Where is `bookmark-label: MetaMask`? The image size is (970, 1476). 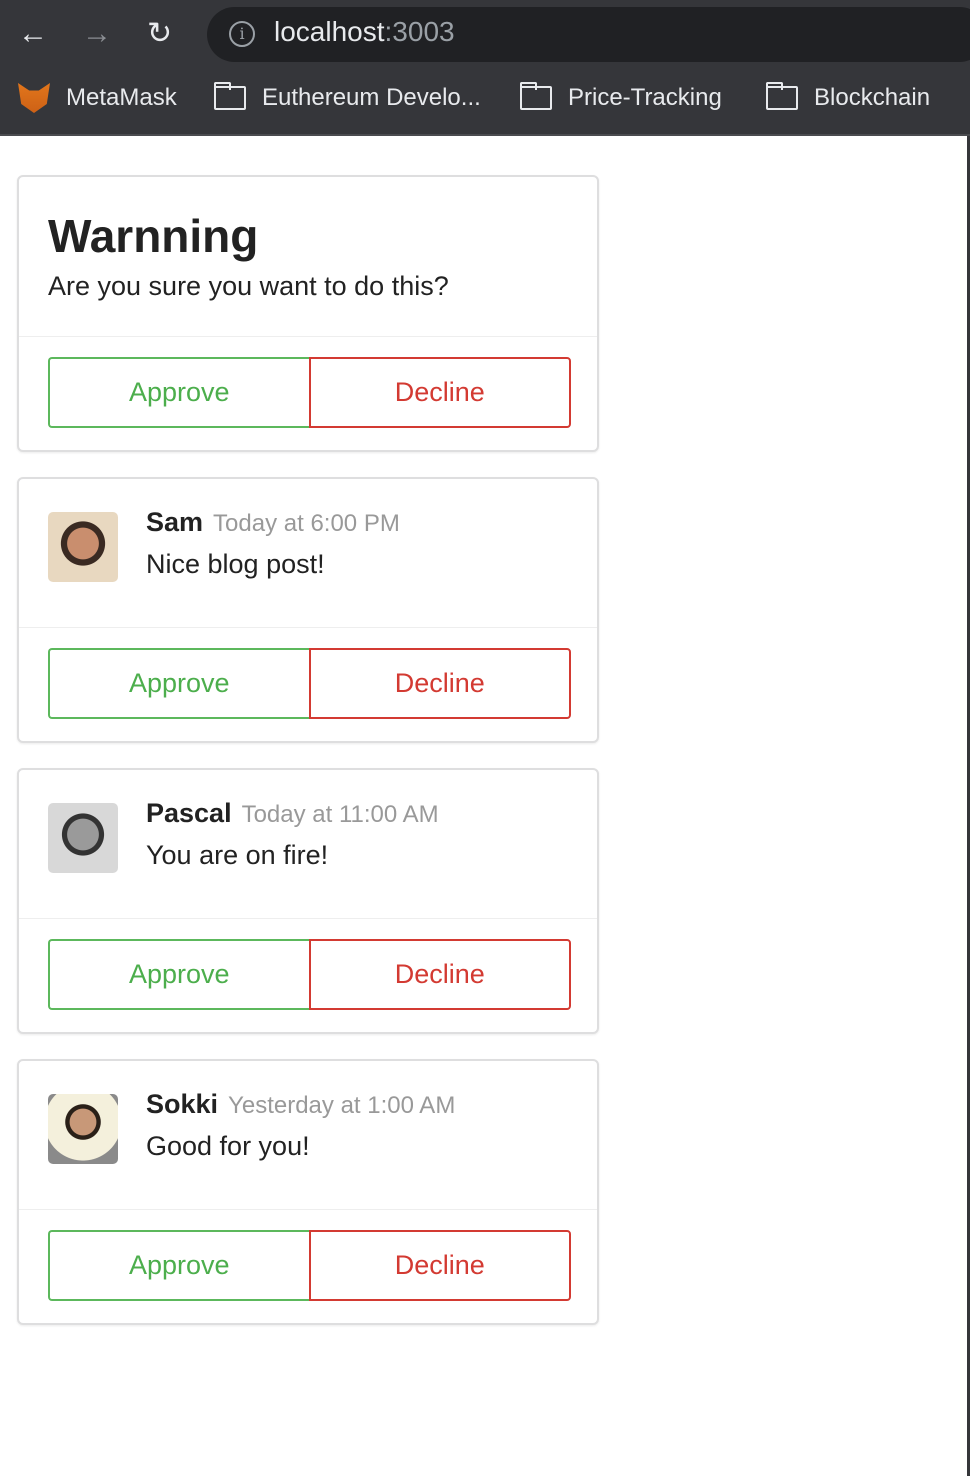 bookmark-label: MetaMask is located at coordinates (121, 97).